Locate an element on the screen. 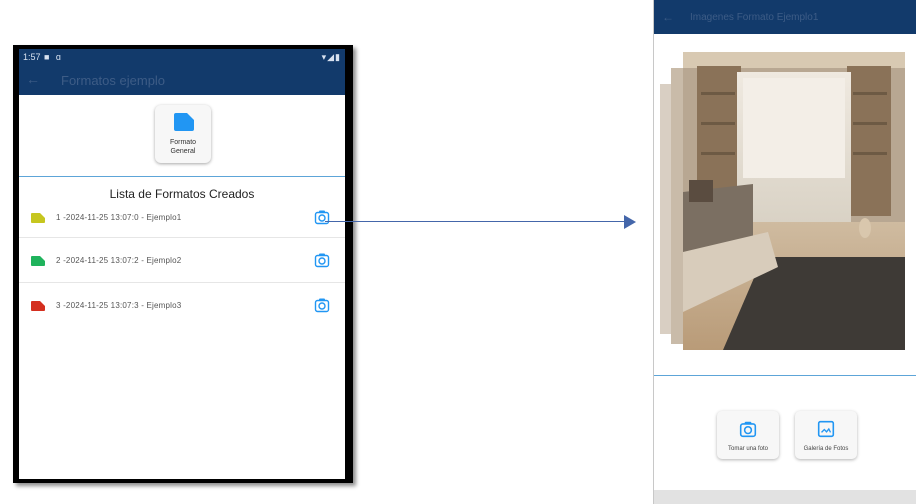  list-item: 3 -2024-11-25 13:07:3 - Ejemplo3 is located at coordinates (182, 307).